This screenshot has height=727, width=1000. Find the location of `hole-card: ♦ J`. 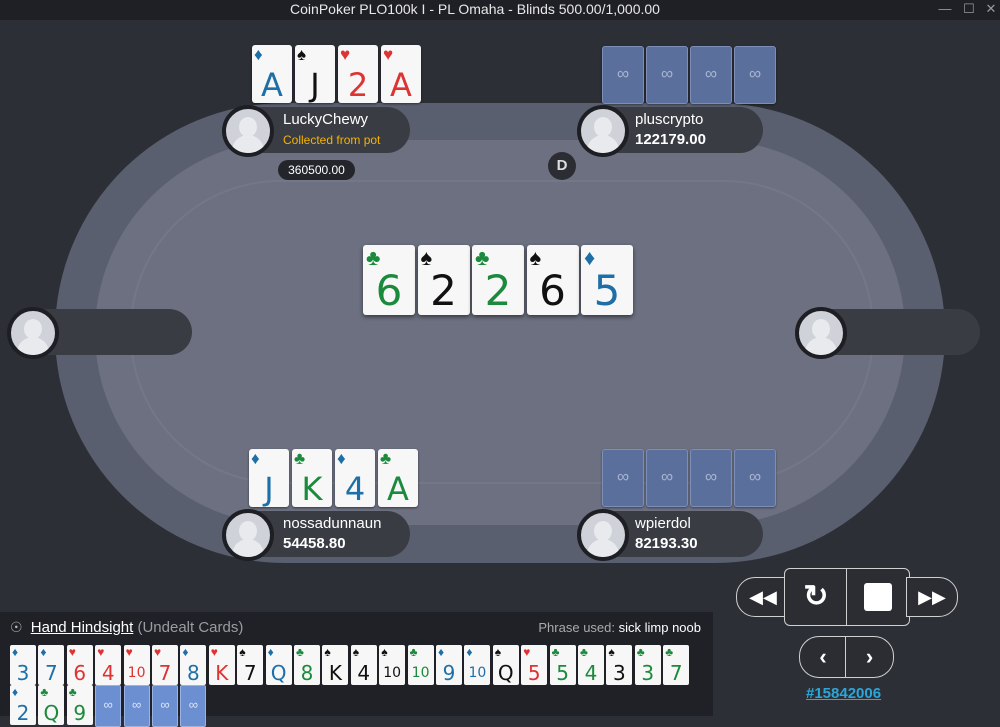

hole-card: ♦ J is located at coordinates (269, 478).